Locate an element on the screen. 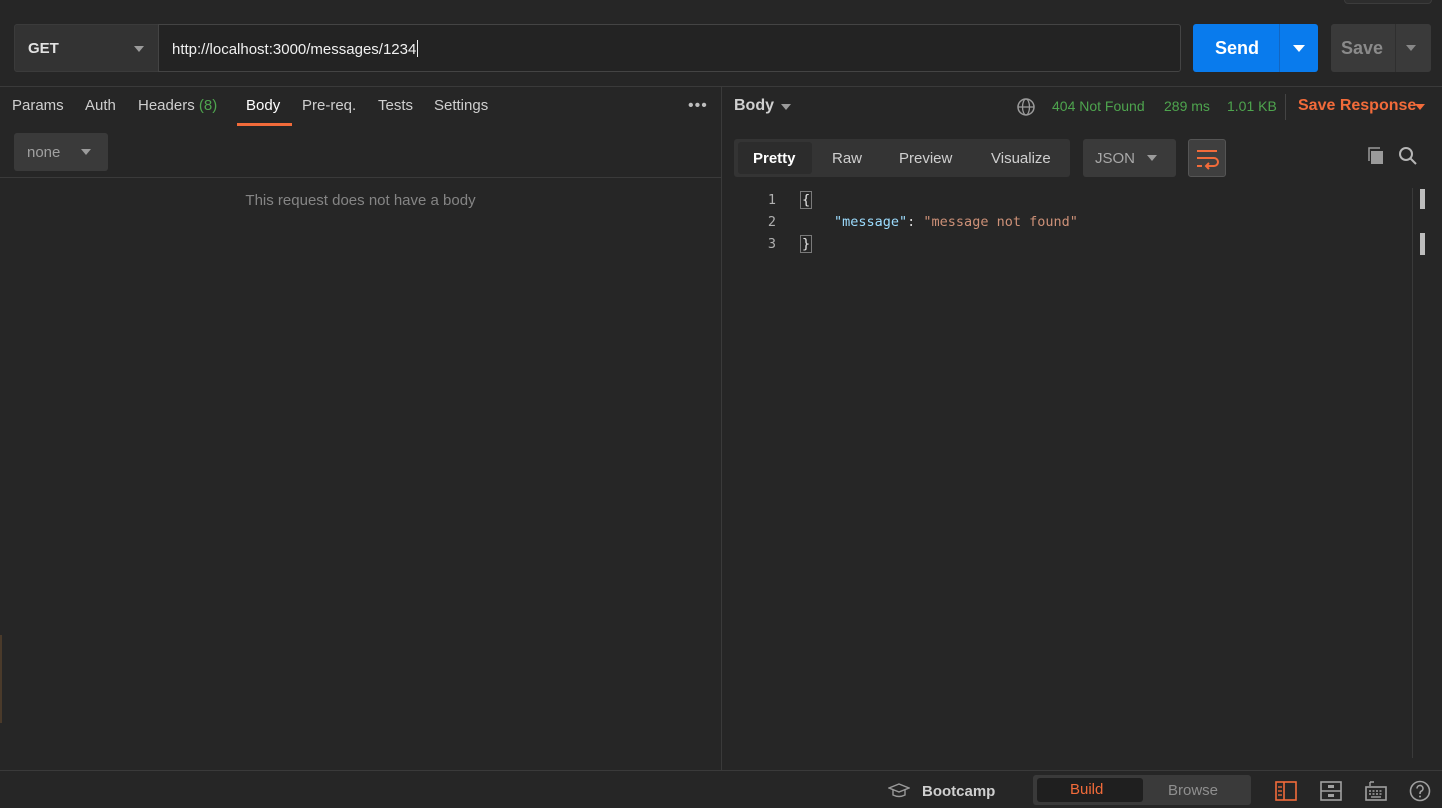 The width and height of the screenshot is (1442, 808). json-line: "message": "message not found" is located at coordinates (956, 222).